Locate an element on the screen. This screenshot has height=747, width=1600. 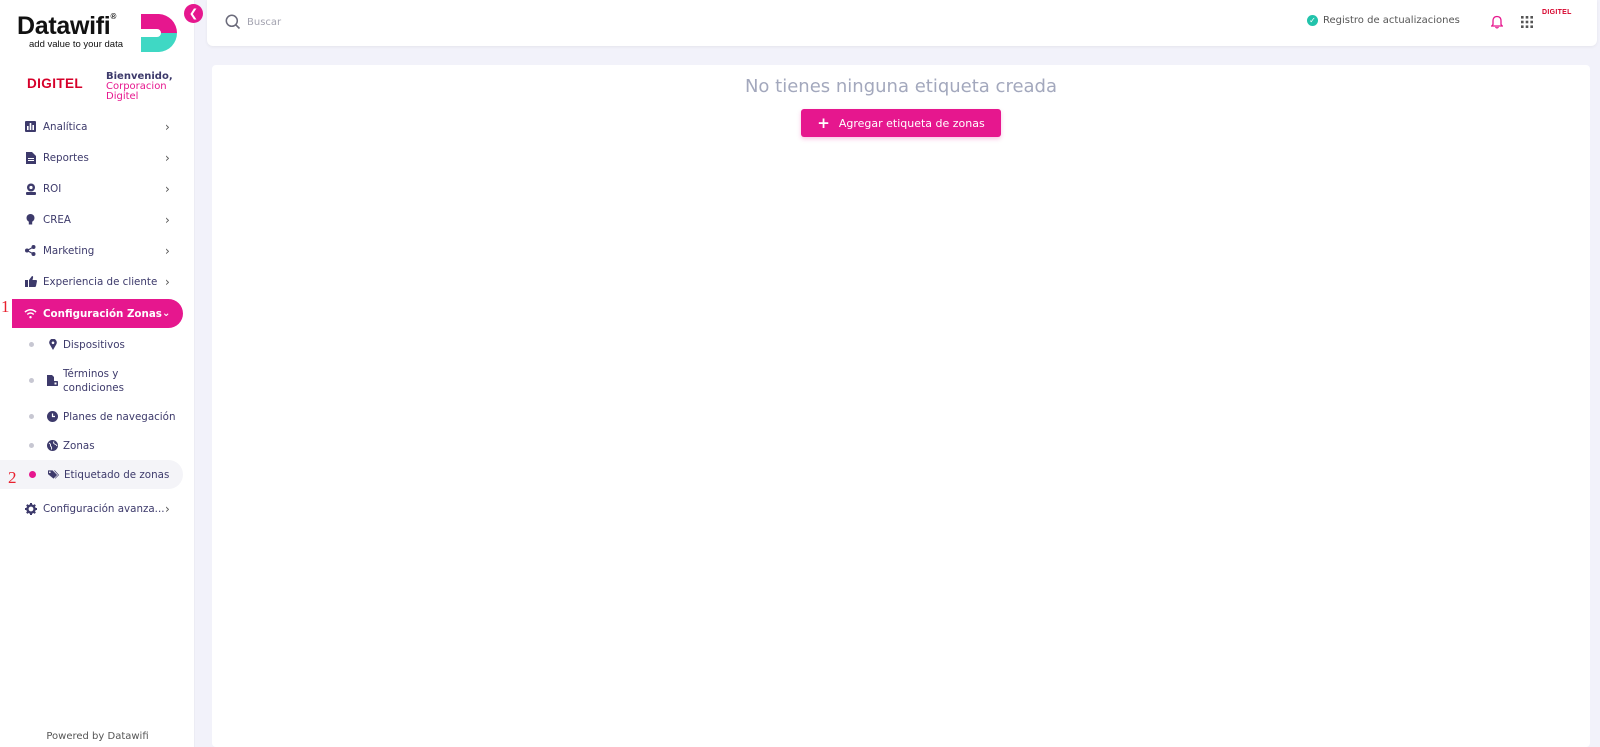
sidebar-item-label: Configuración Zonas is located at coordinates (102, 313).